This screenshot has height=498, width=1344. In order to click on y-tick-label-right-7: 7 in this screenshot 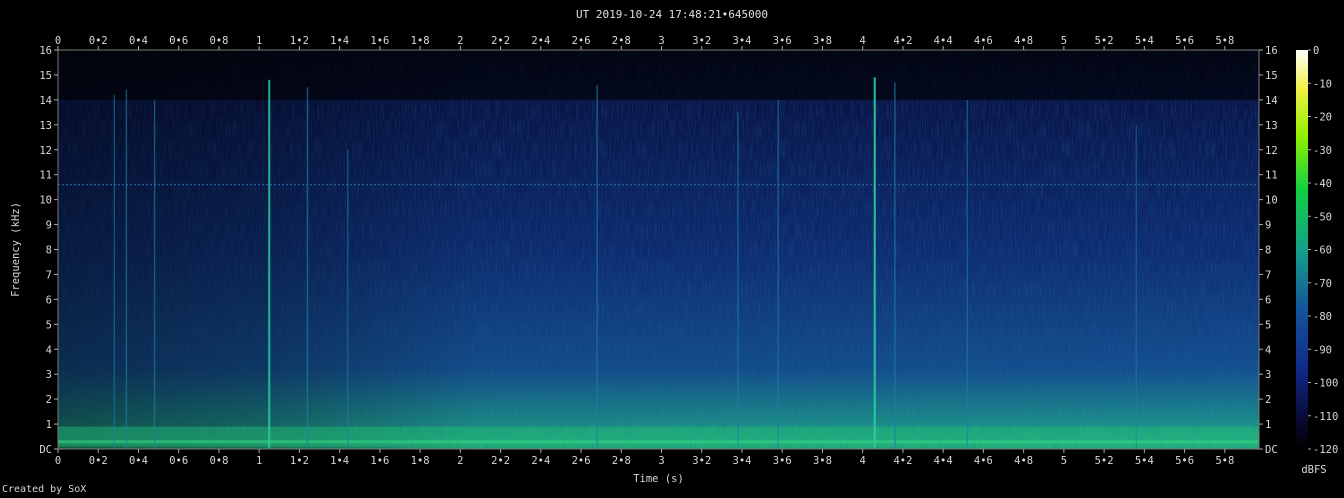, I will do `click(1268, 275)`.